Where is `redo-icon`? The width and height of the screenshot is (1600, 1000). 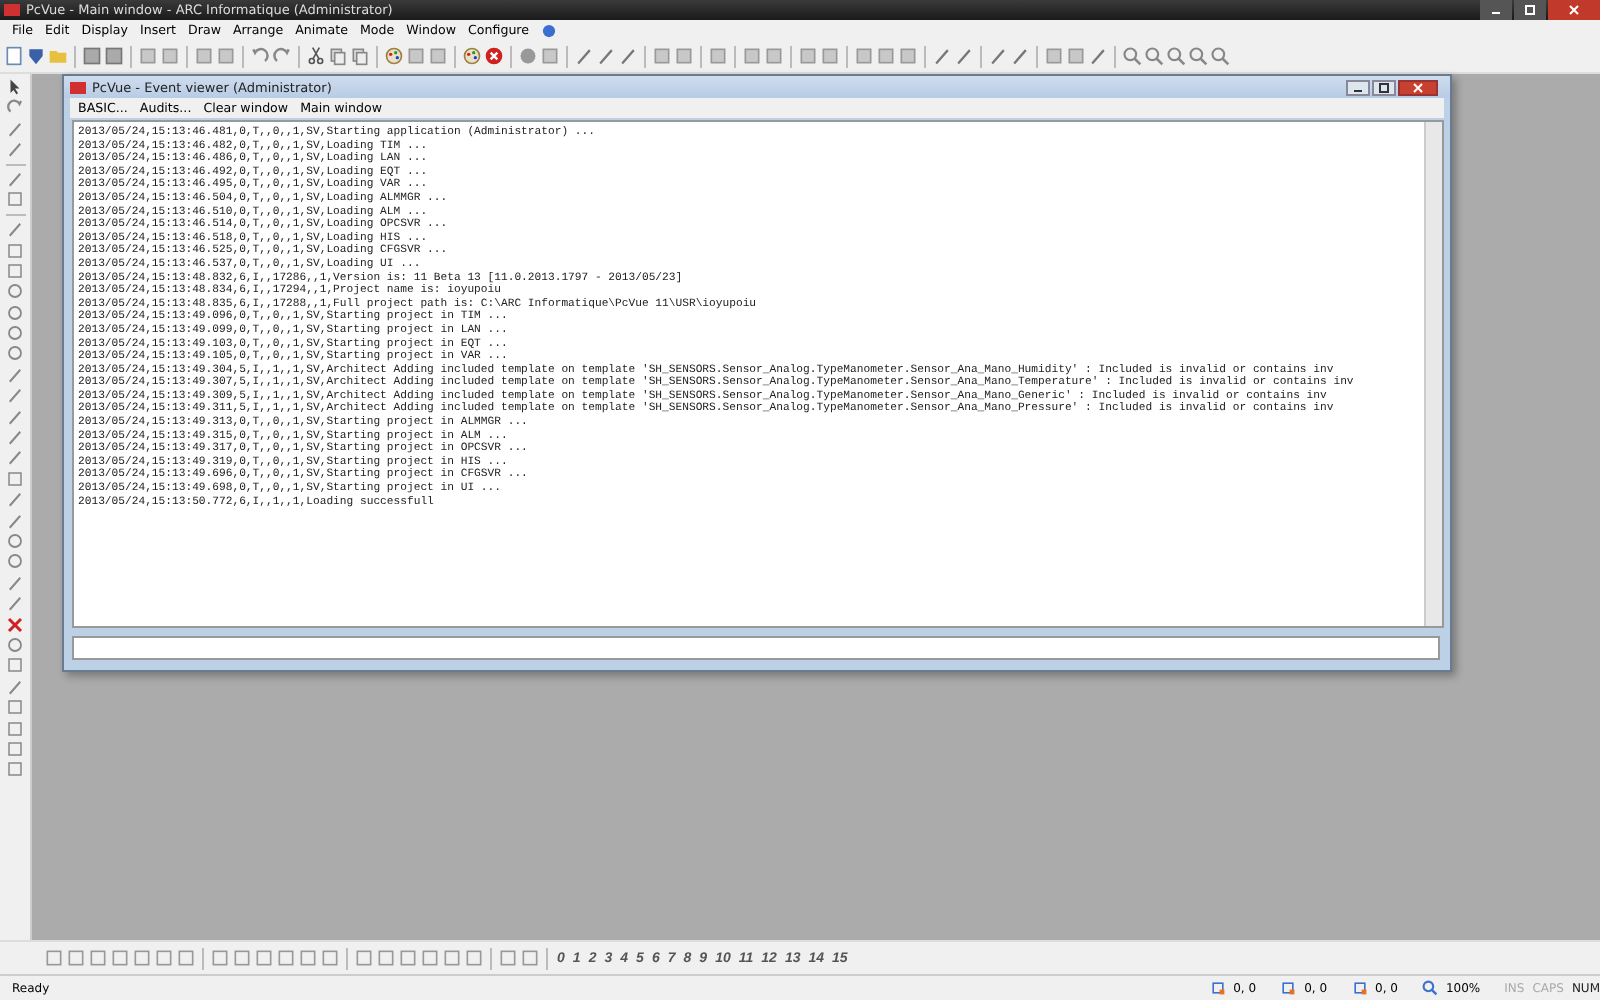 redo-icon is located at coordinates (282, 56).